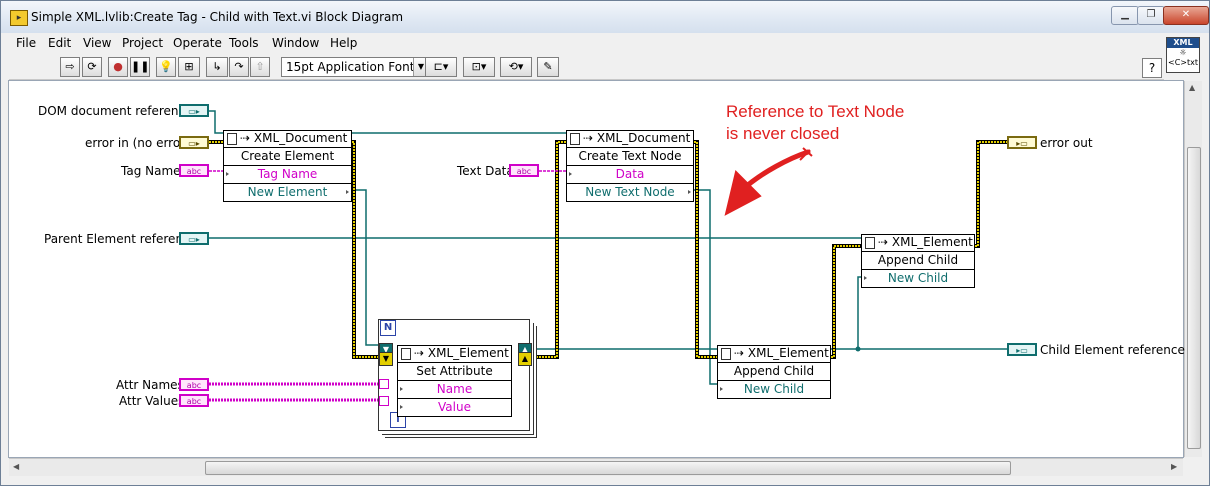 The height and width of the screenshot is (486, 1210). I want to click on node-set-attribute: ⇢ XML_Element Set Attribute Name Value, so click(454, 381).